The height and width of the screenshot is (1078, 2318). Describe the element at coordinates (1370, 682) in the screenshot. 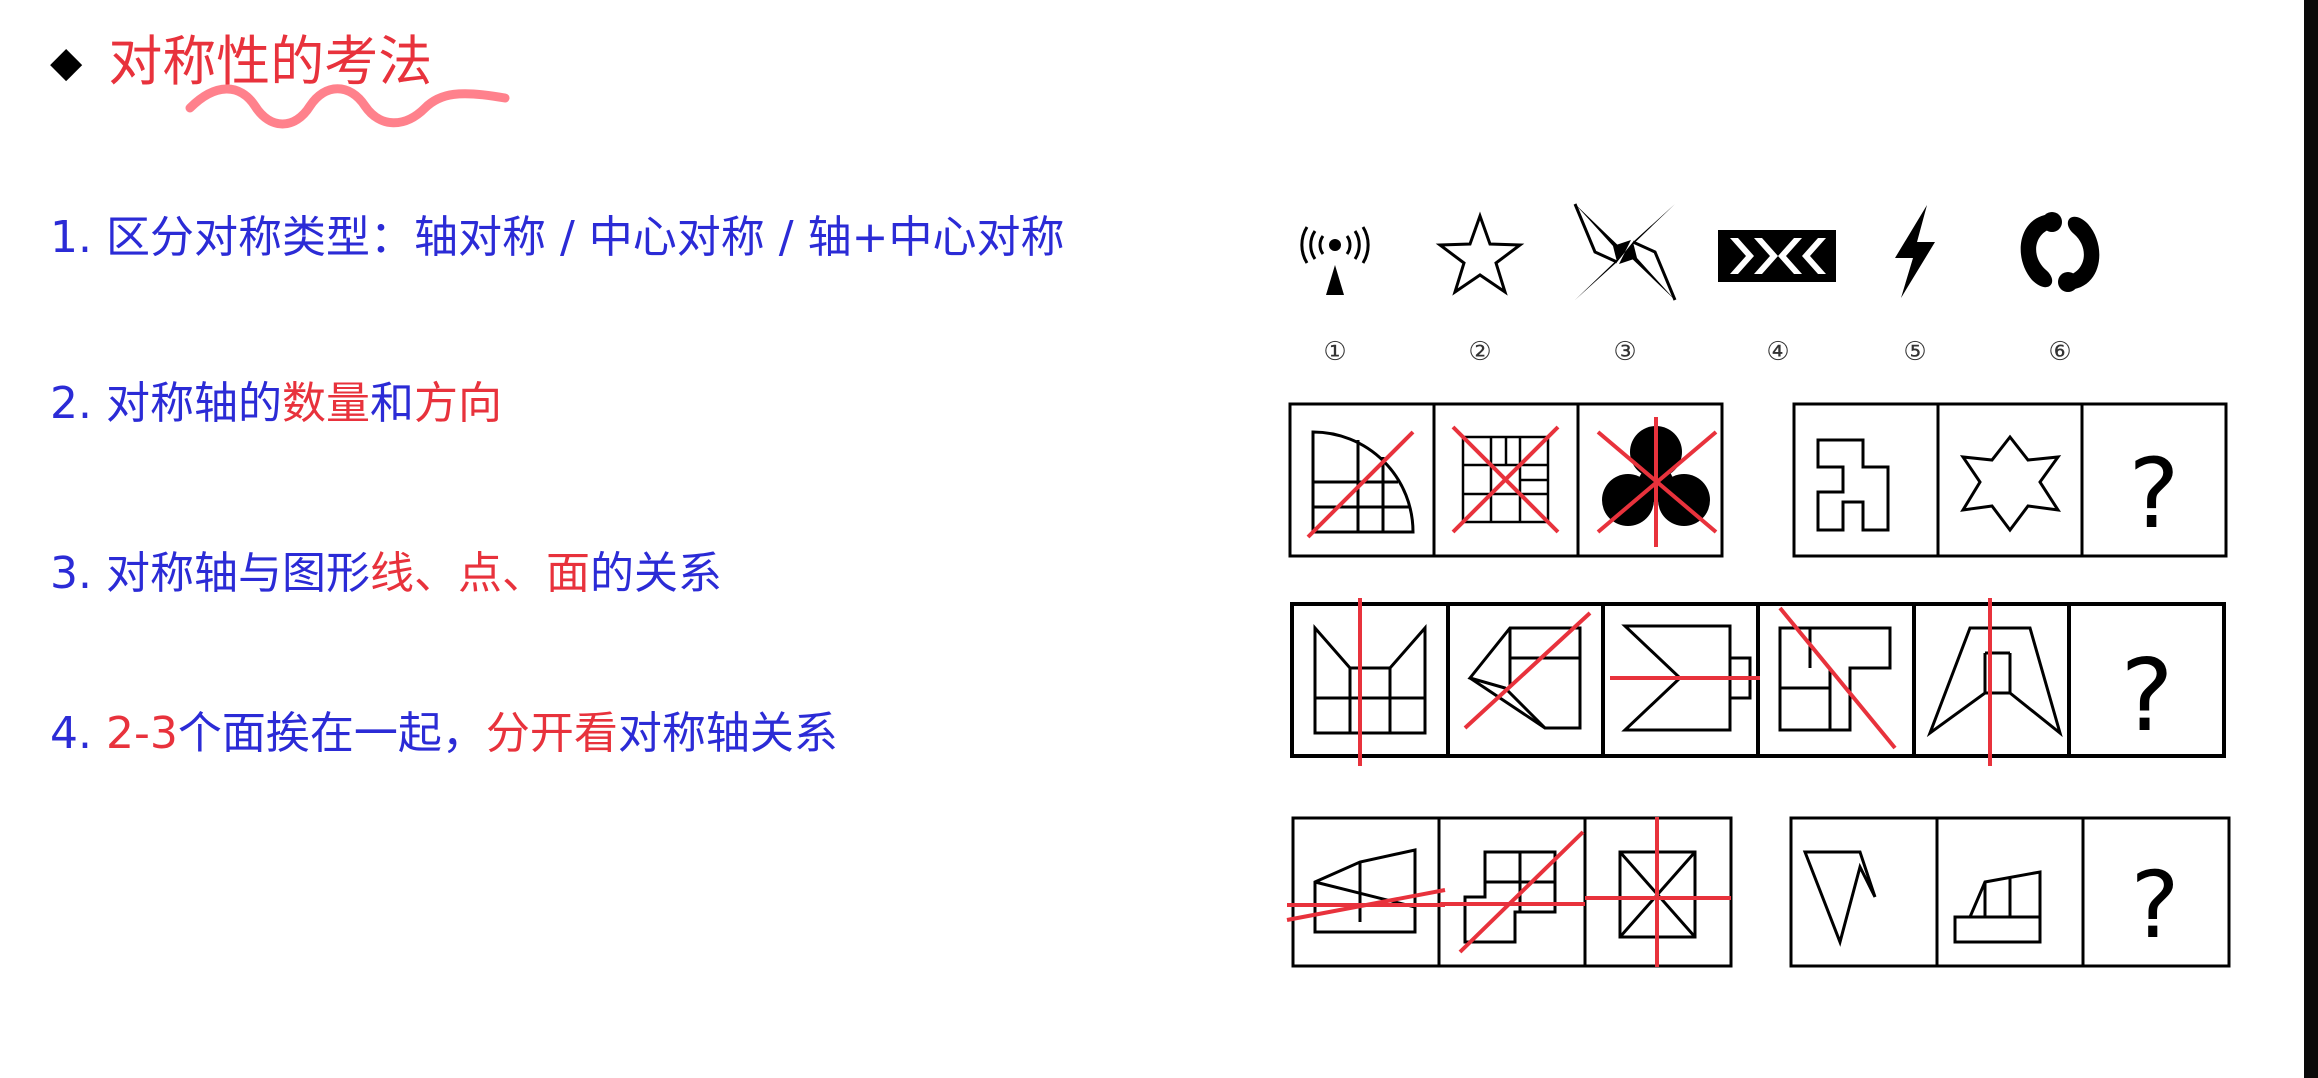

I see `book-figure` at that location.